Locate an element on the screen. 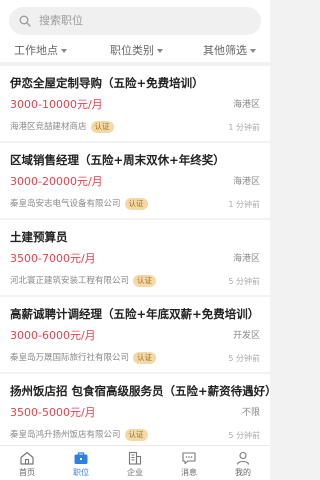  company-name: 秦皇岛安志电气设备有限公司 is located at coordinates (65, 204).